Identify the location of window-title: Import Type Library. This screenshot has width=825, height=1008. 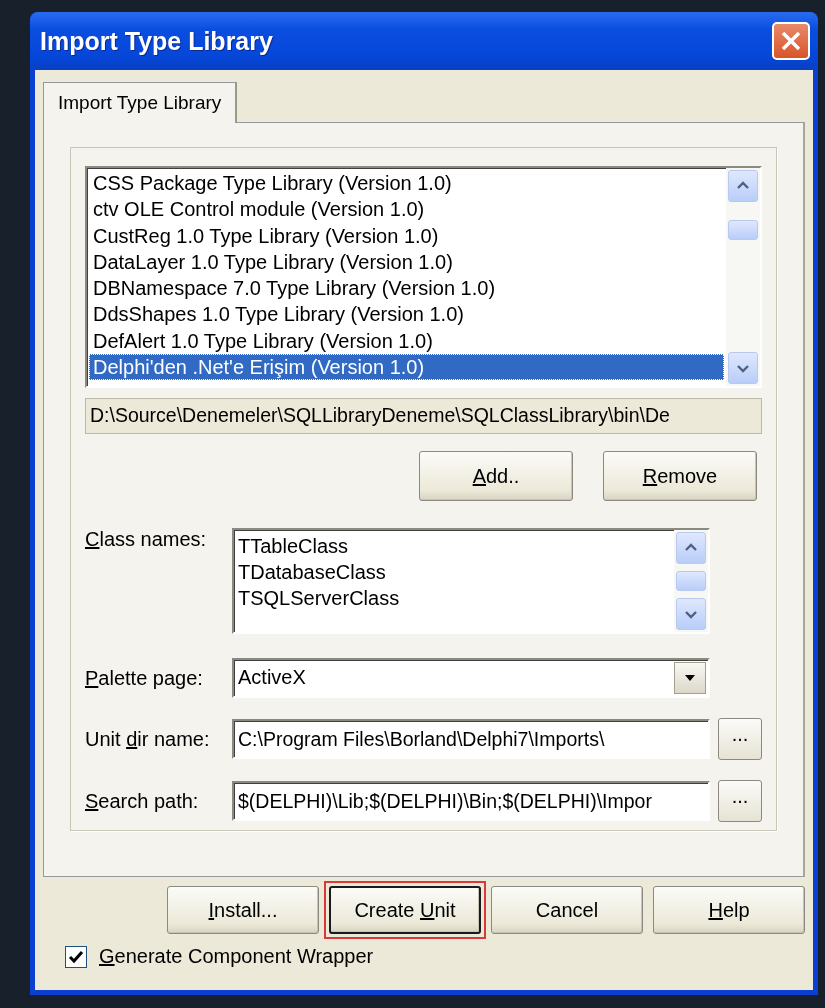
(156, 41).